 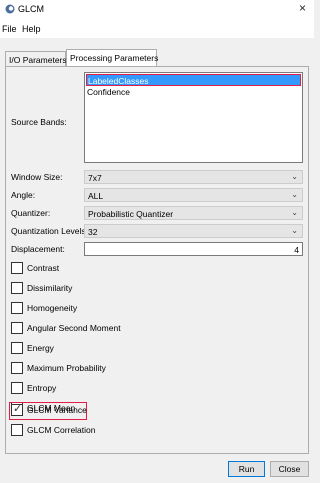 I want to click on menu-help: Help, so click(x=31, y=29).